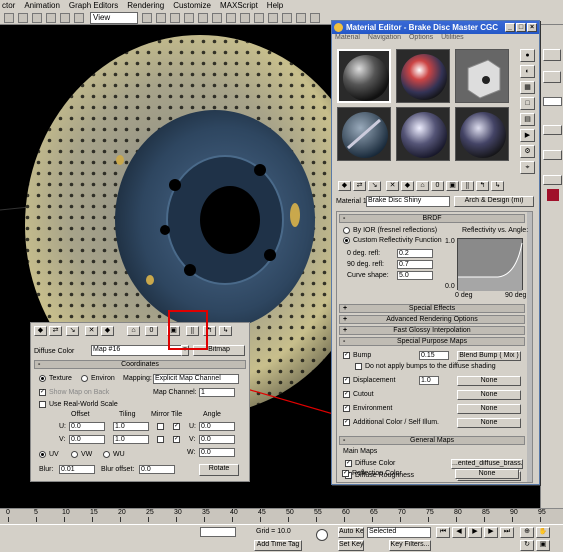 The height and width of the screenshot is (552, 563). Describe the element at coordinates (77, 469) in the screenshot. I see `blur-input: 0.01` at that location.